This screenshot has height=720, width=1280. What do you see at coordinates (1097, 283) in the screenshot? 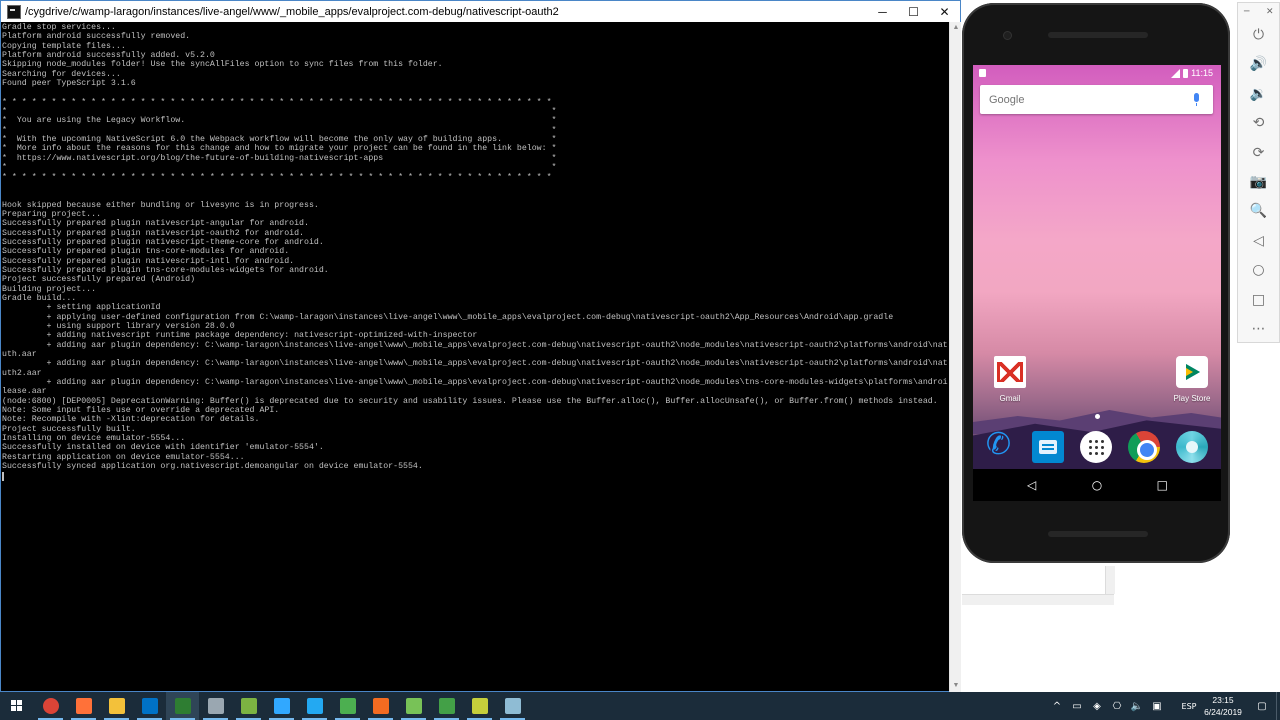
I see `home-screen: 11:15 Google Gmail Play Store ◁ ○ □` at bounding box center [1097, 283].